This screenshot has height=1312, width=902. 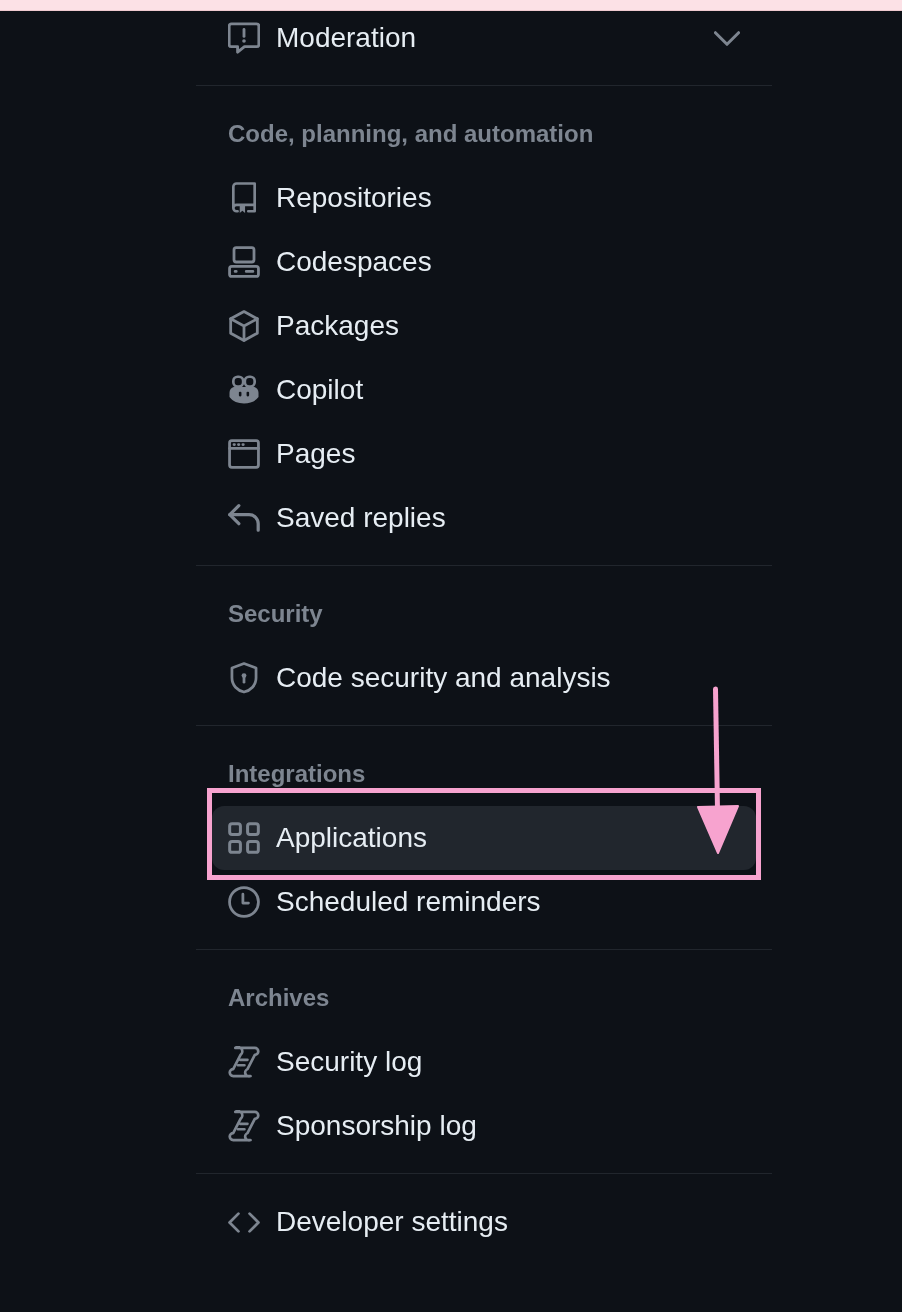 I want to click on section-heading: Archives, so click(x=279, y=998).